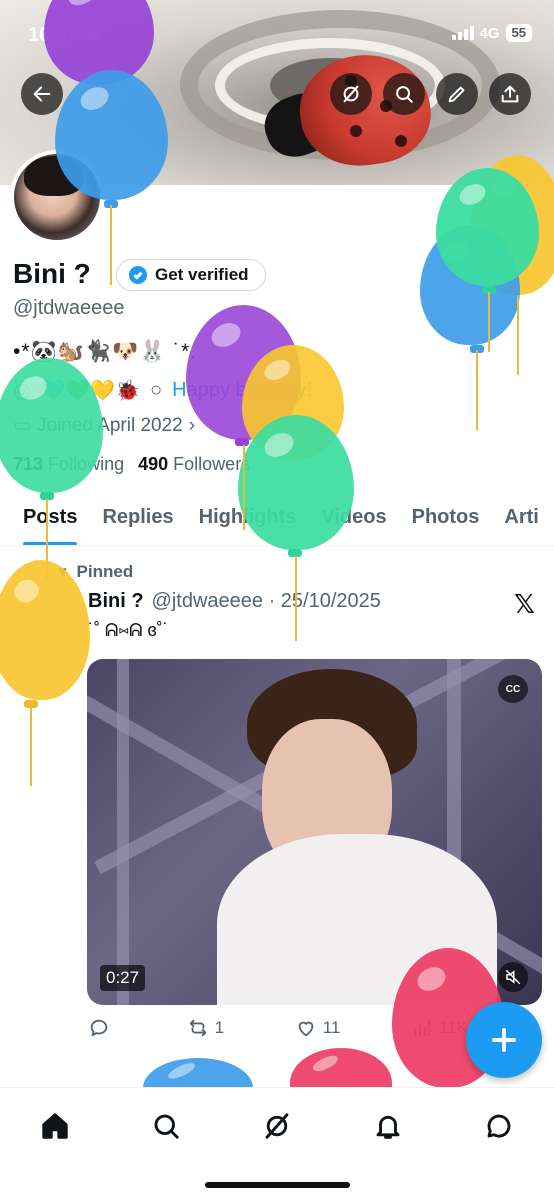 Image resolution: width=554 pixels, height=1199 pixels. I want to click on tab-videos: Videos, so click(353, 517).